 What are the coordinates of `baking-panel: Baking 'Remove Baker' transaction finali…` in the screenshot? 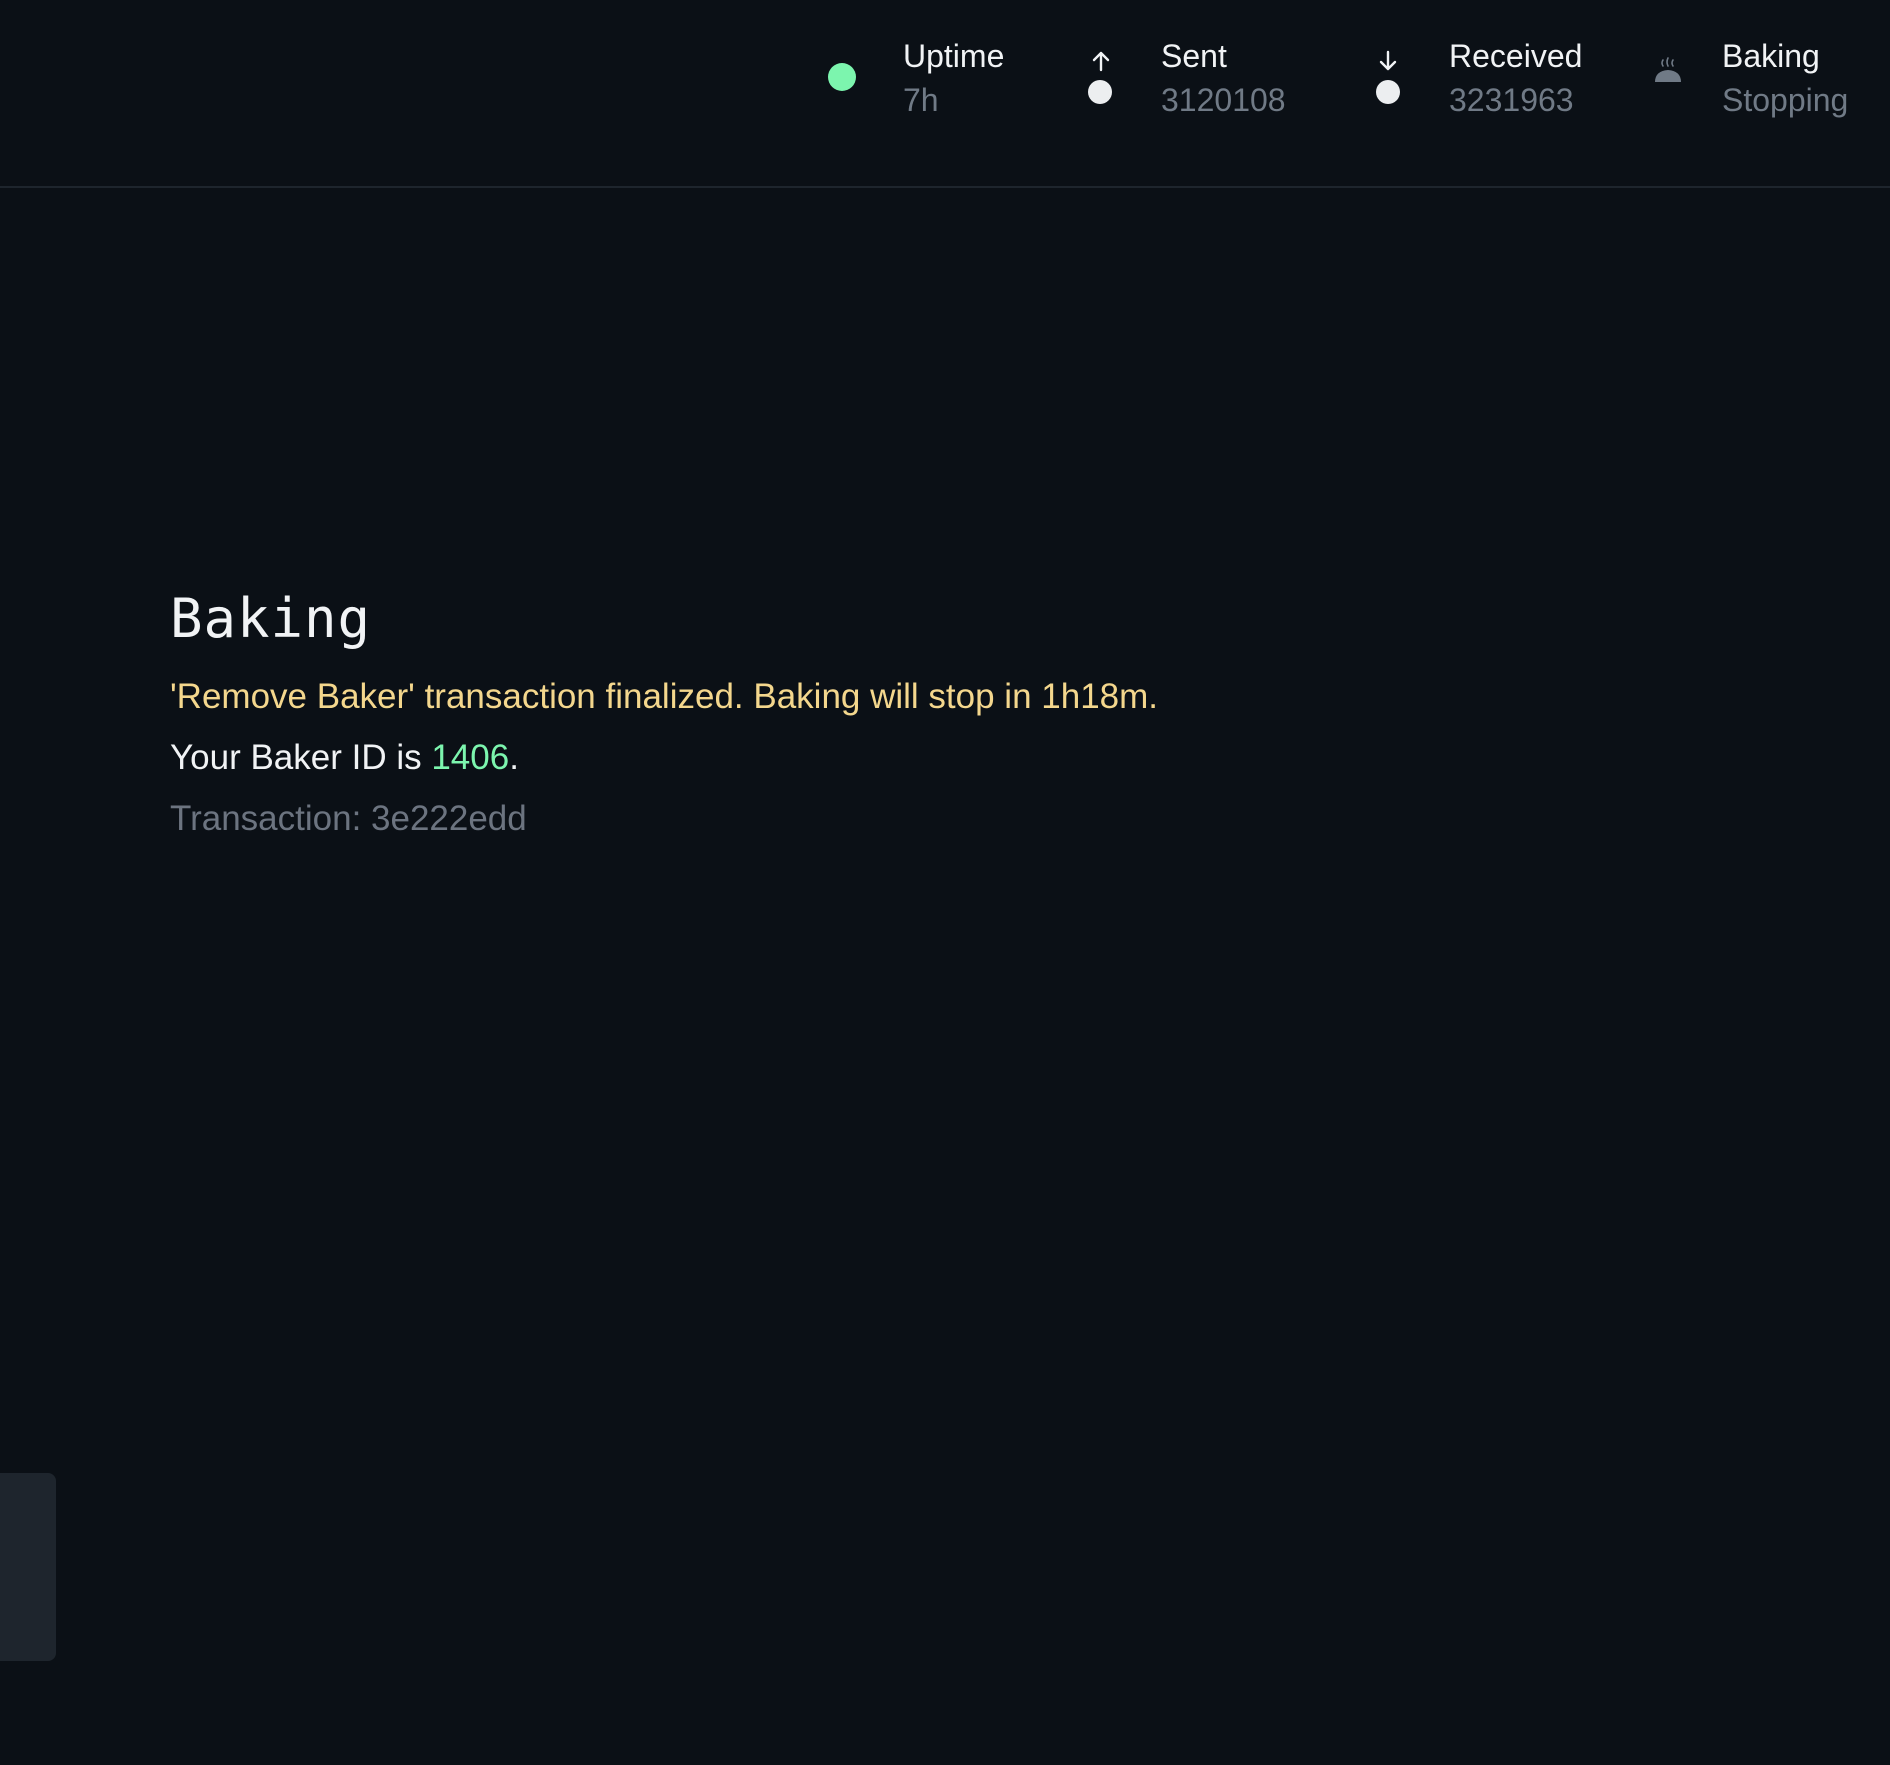 It's located at (920, 721).